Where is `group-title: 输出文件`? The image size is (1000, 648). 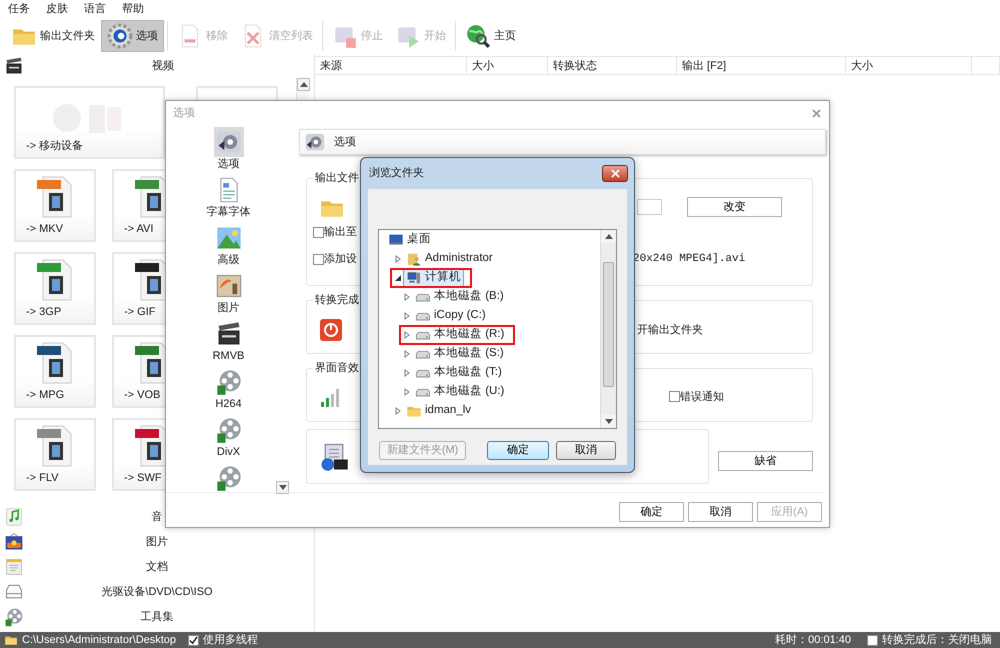 group-title: 输出文件 is located at coordinates (337, 178).